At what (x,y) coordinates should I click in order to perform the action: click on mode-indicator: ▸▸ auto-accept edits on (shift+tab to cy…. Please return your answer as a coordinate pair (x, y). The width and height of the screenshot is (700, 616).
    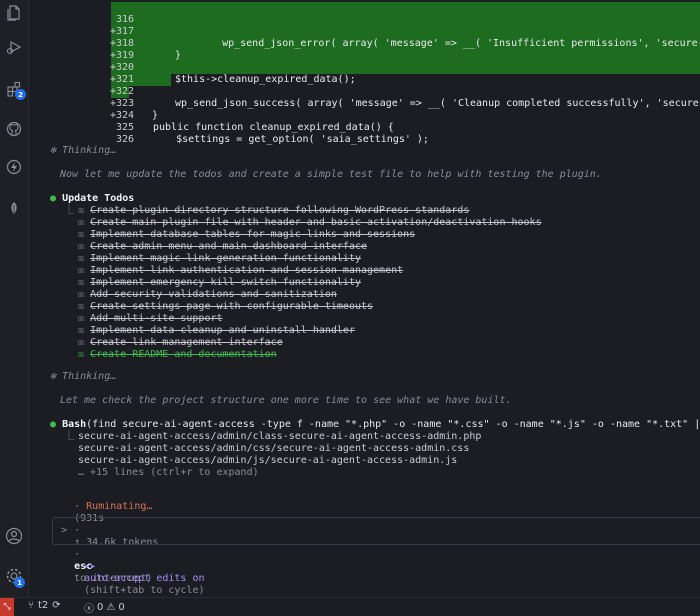
    Looking at the image, I should click on (132, 573).